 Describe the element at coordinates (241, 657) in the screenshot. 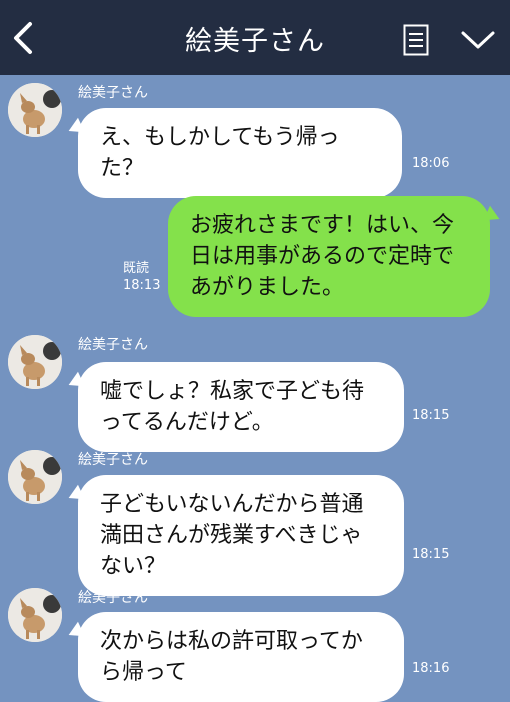

I see `incoming-message-bubble: 次からは私の許可取ってから帰って` at that location.